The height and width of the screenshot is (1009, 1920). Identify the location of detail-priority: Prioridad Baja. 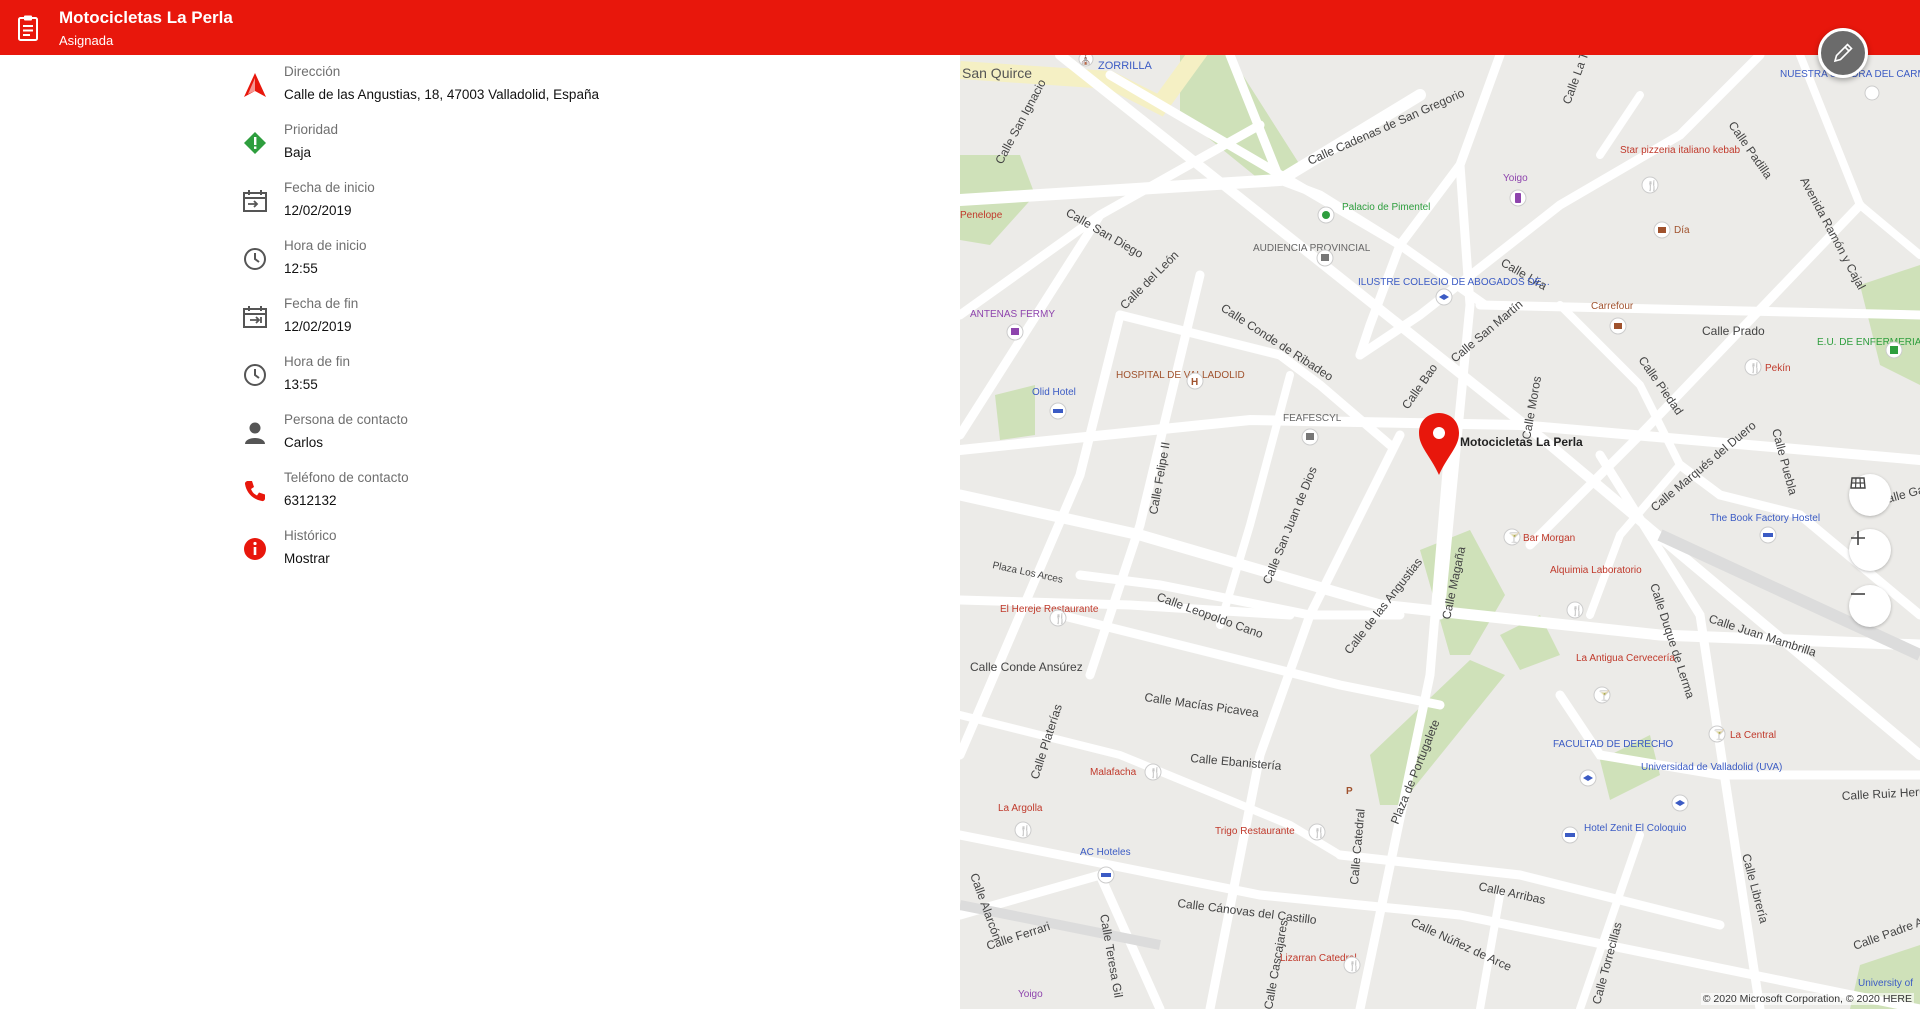
(590, 149).